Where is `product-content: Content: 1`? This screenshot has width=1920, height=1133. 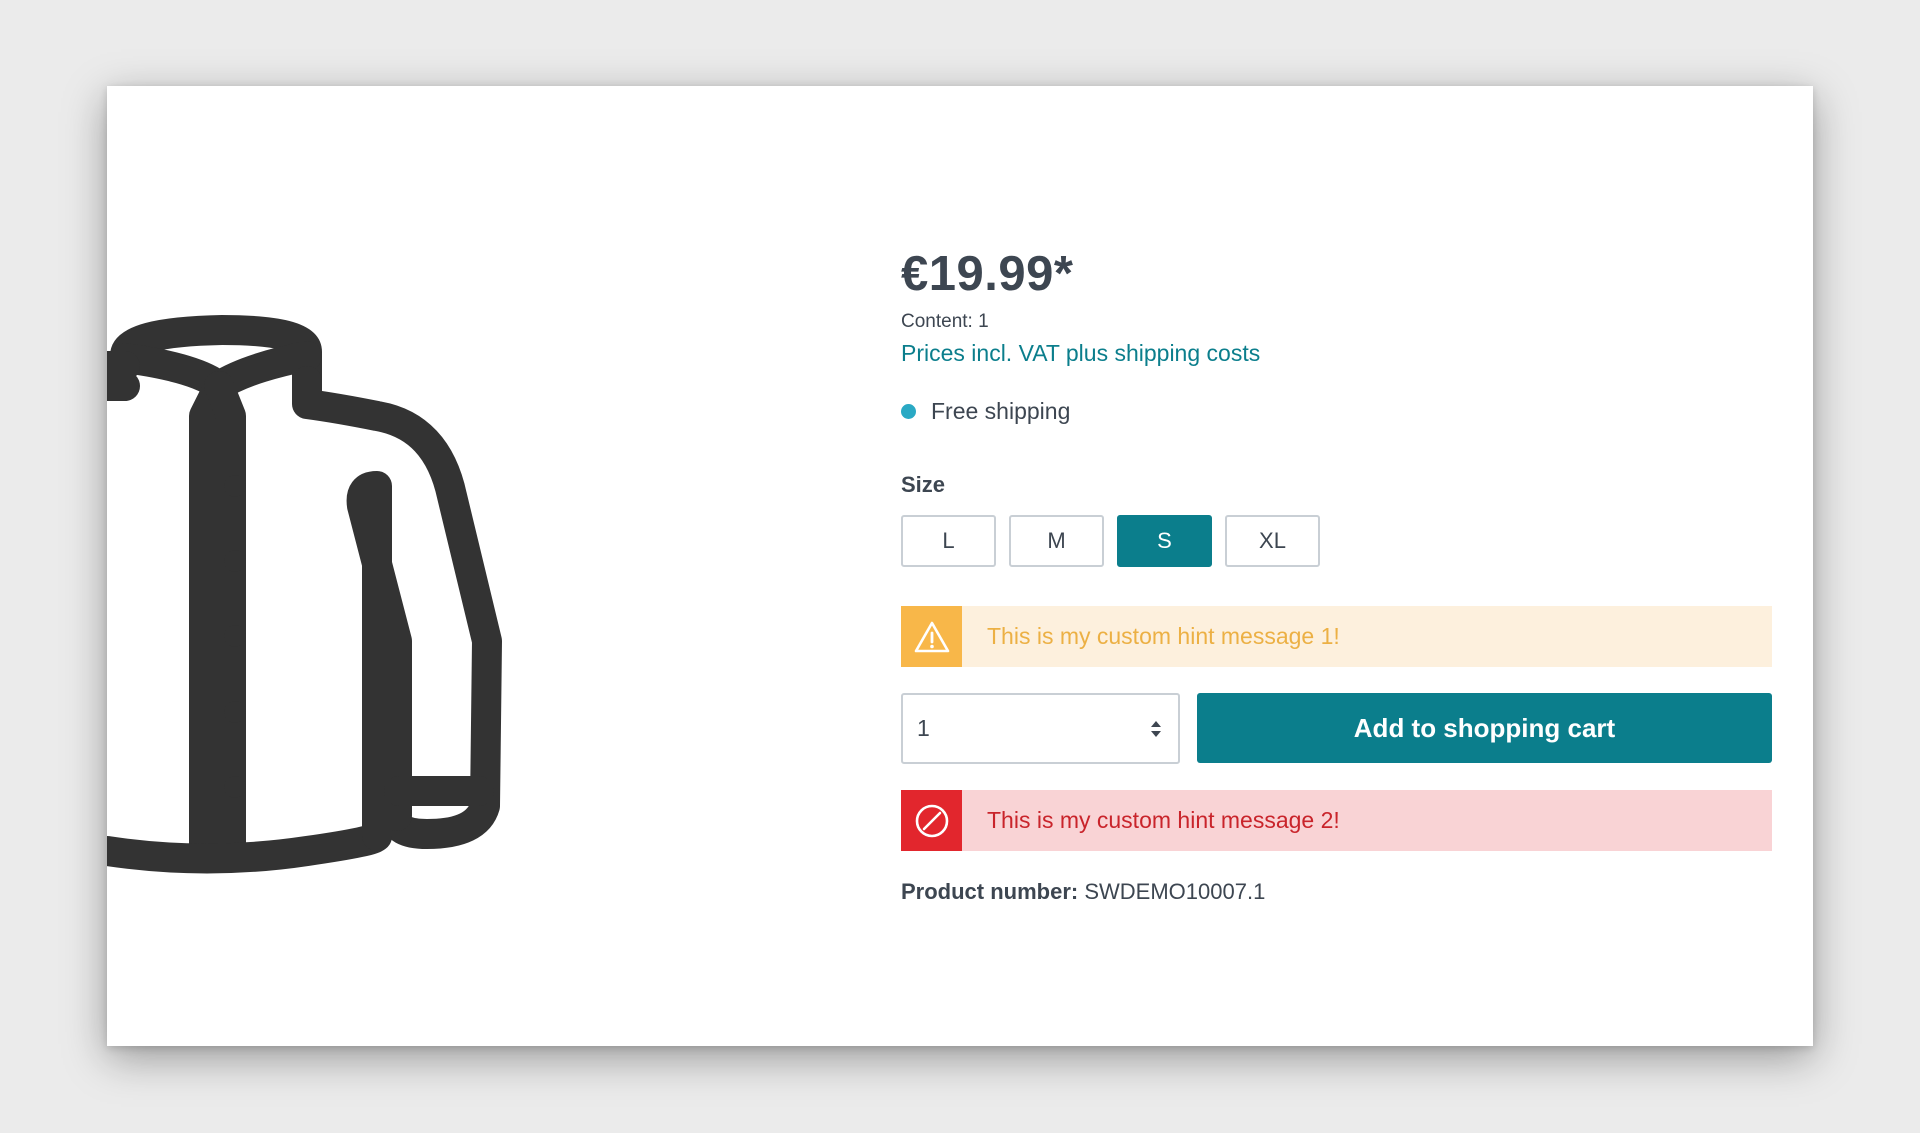
product-content: Content: 1 is located at coordinates (945, 321).